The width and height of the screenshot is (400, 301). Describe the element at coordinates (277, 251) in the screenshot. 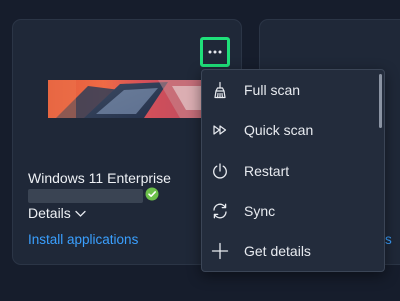

I see `menu-item-label: Get details` at that location.